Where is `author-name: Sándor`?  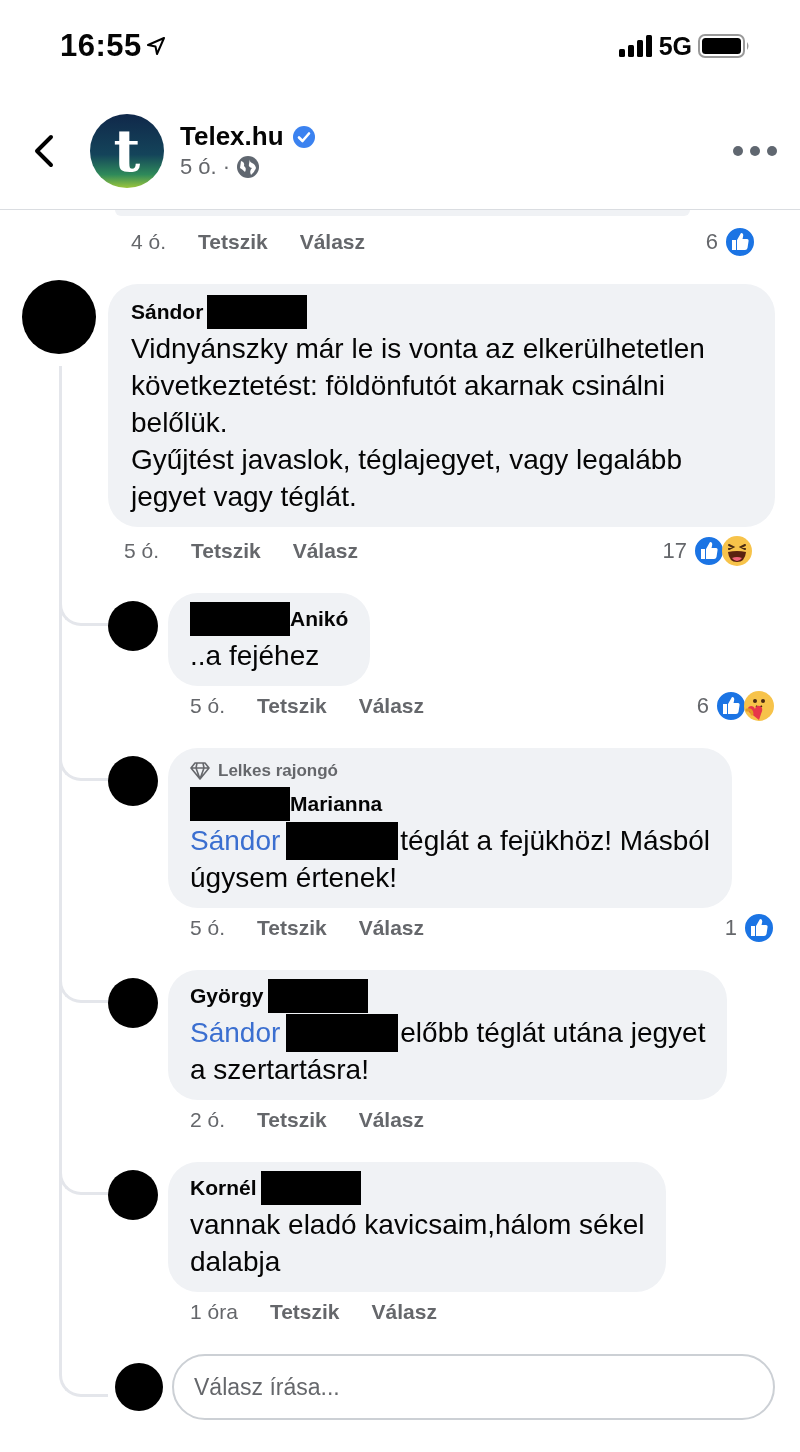
author-name: Sándor is located at coordinates (167, 312).